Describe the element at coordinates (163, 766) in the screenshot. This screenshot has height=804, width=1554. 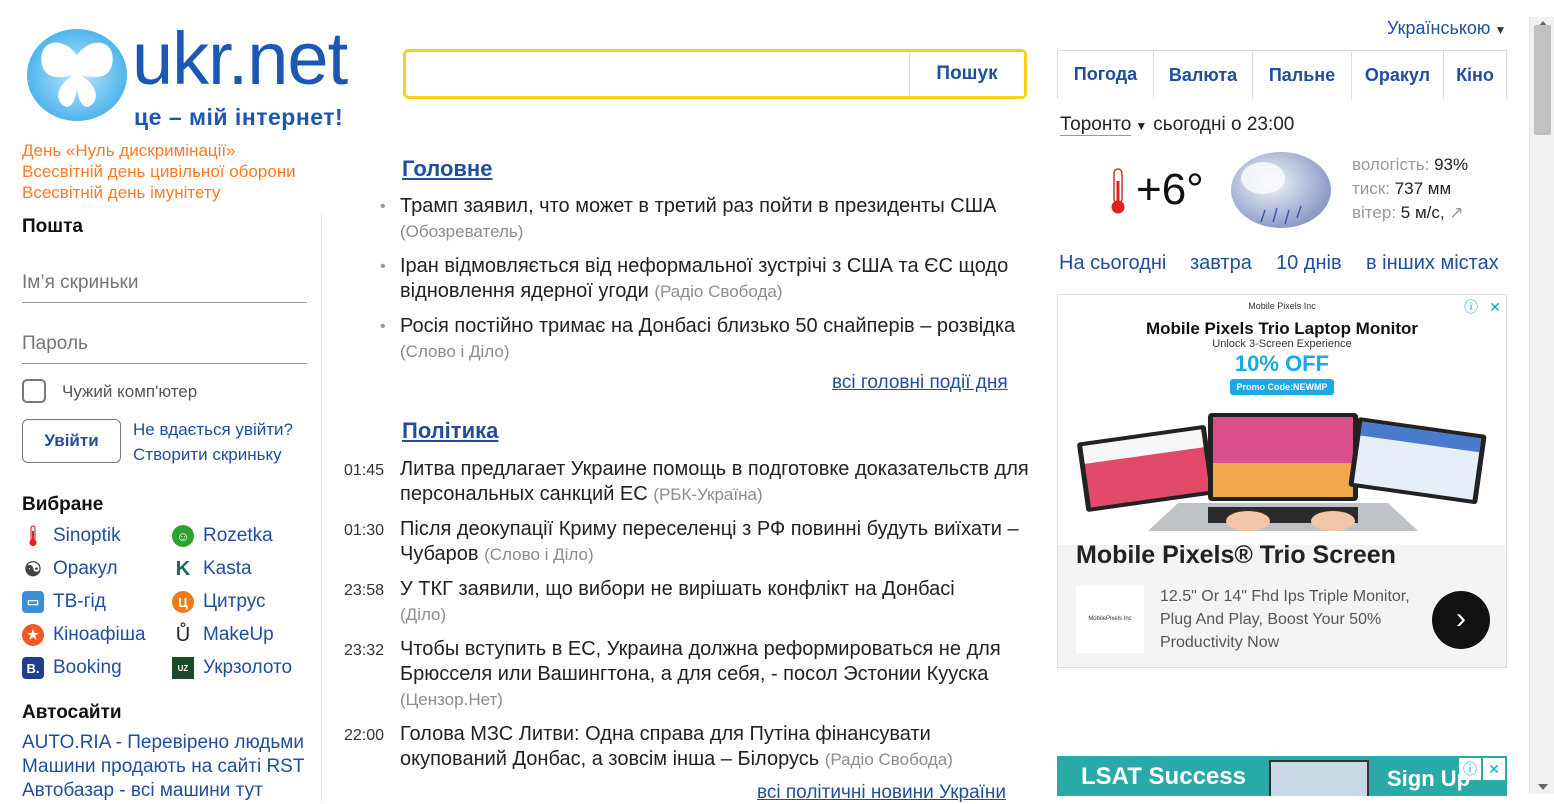
I see `autosite-link: Машини продають на сайті RST` at that location.